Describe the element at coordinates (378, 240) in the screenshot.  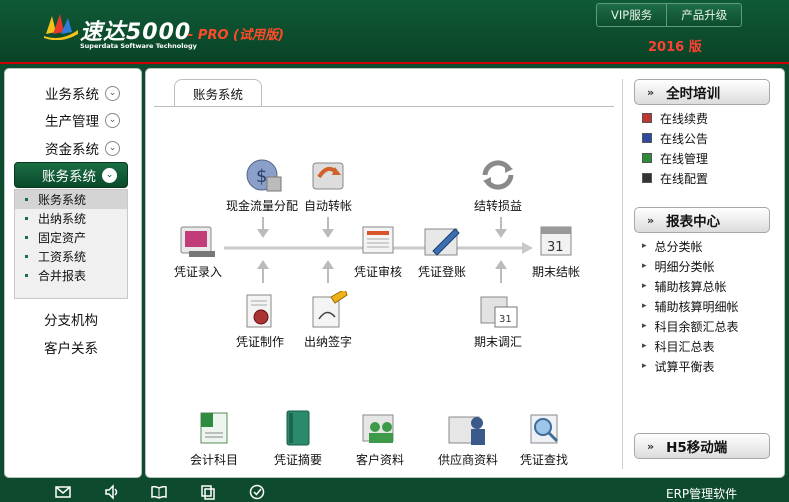
I see `voucher-audit-icon` at that location.